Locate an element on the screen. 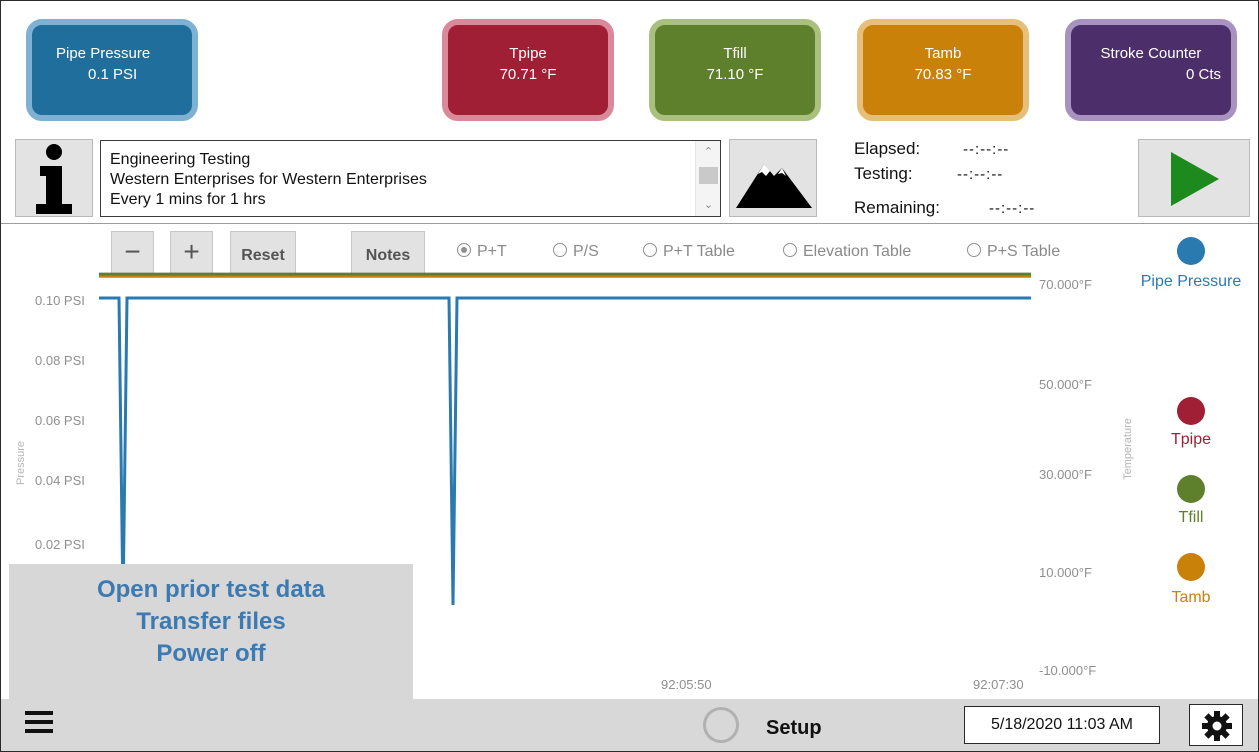  legend-label: Tpipe is located at coordinates (1191, 439).